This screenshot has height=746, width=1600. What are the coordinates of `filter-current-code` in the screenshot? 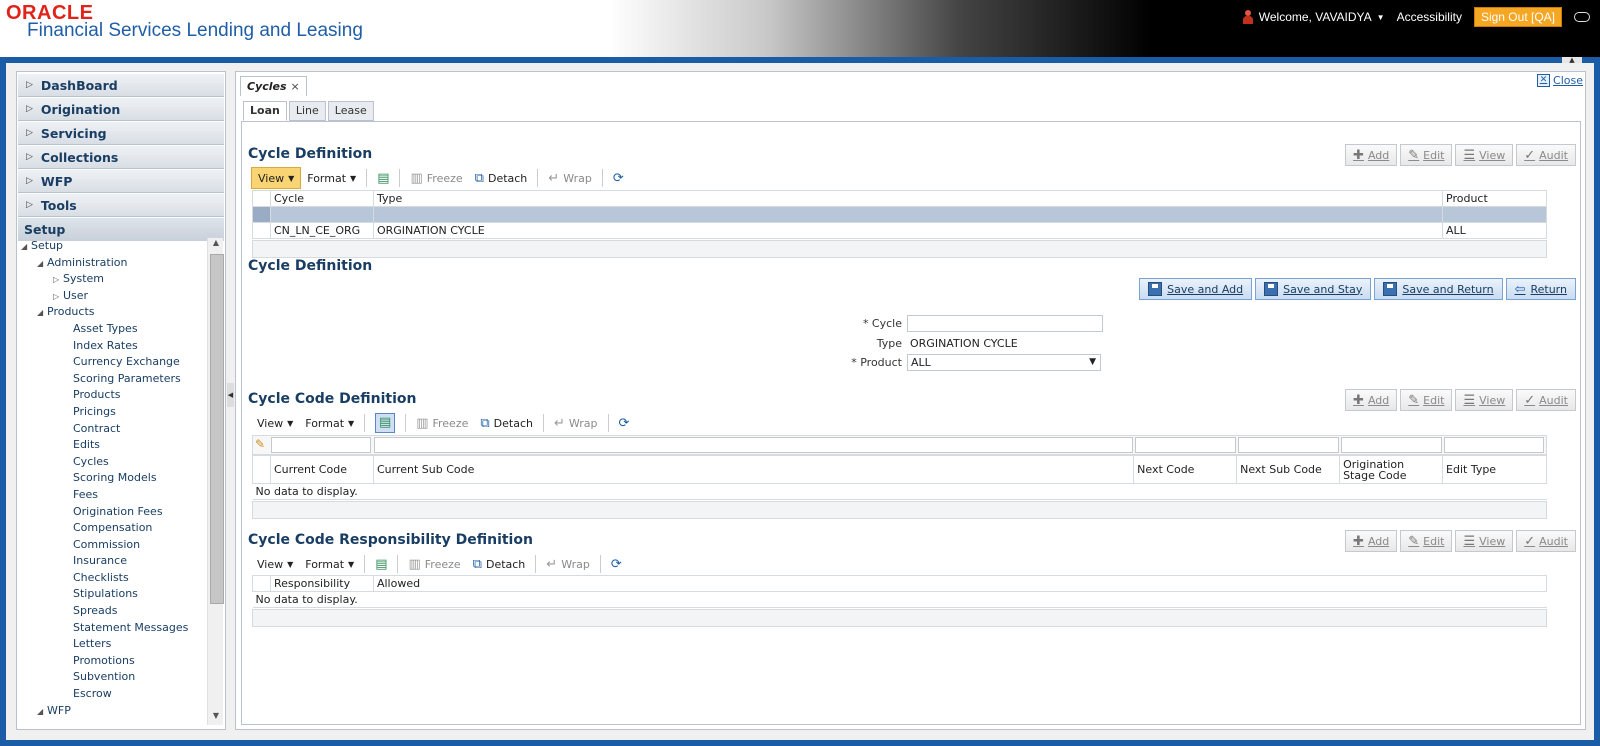 It's located at (321, 445).